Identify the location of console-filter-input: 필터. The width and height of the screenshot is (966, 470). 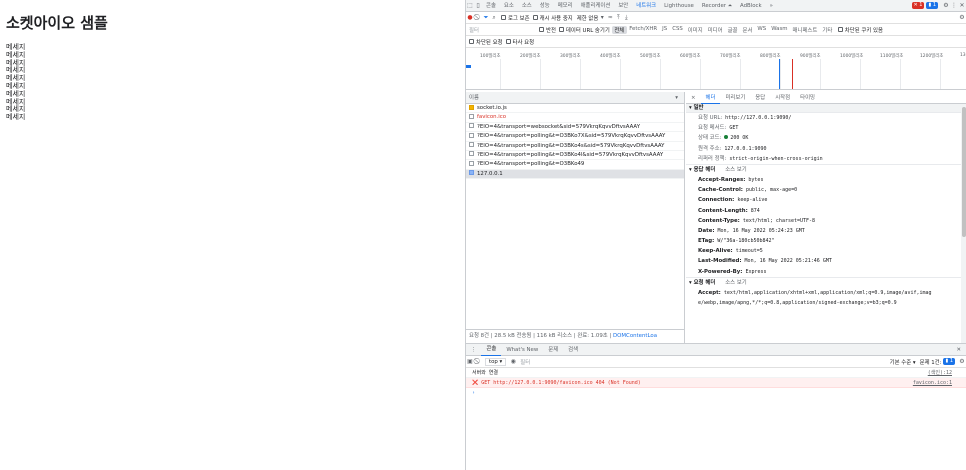
(647, 362).